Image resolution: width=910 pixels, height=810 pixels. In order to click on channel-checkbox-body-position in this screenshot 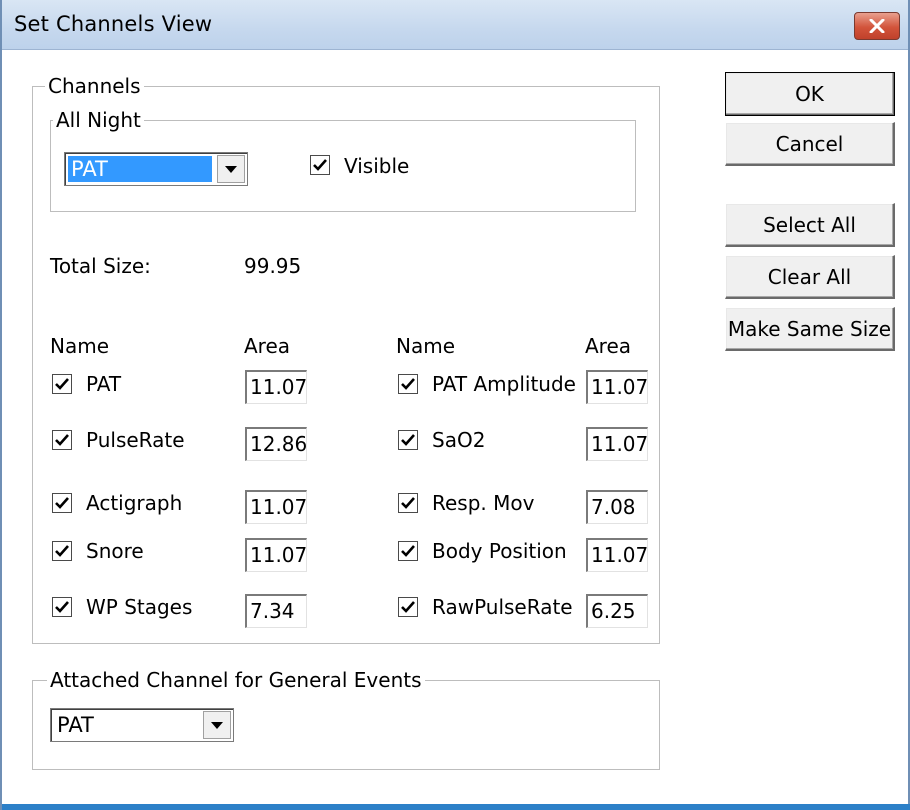, I will do `click(408, 551)`.